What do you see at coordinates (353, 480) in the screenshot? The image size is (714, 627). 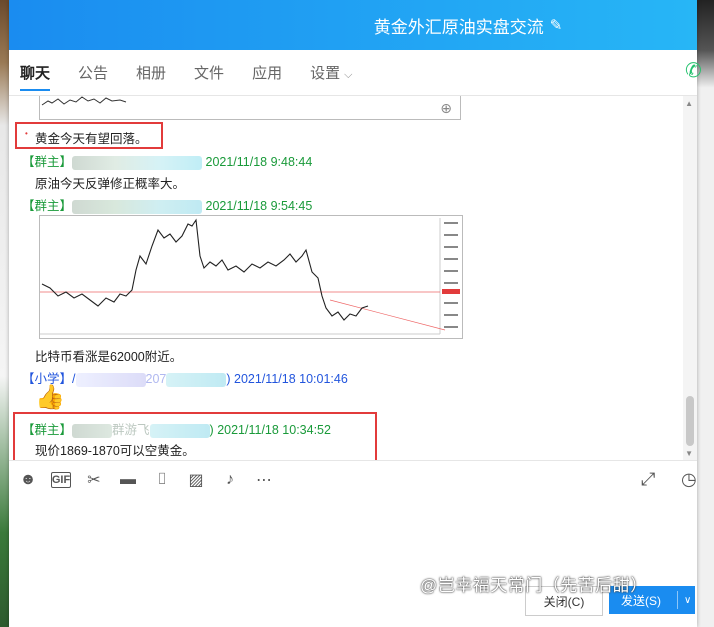 I see `input-toolbar: ☻ GIF ✂ ▬ ⌷ ▨ ♪ ⋯ ⤢ ◷` at bounding box center [353, 480].